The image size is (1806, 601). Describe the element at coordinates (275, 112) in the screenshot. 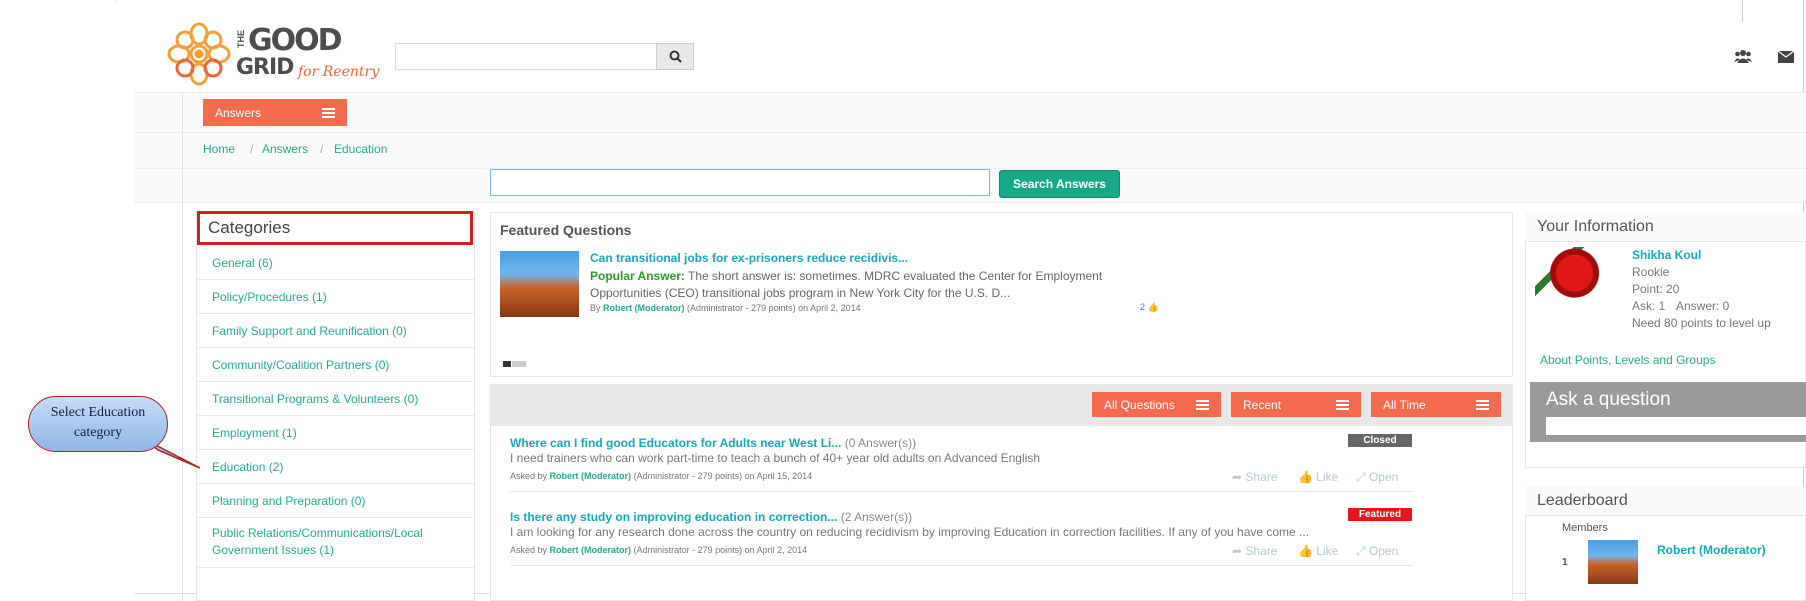

I see `answers-menu-button: Answers` at that location.